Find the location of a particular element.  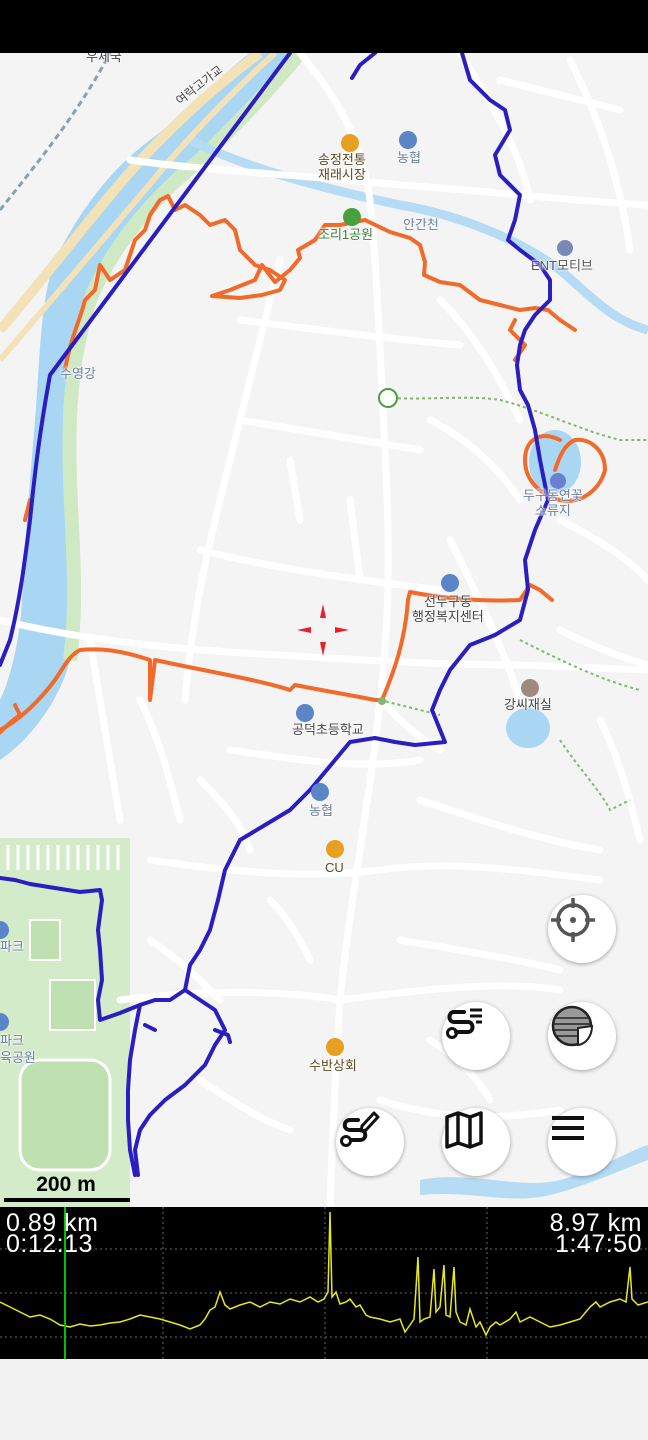

label-river: 수영강 is located at coordinates (78, 373).